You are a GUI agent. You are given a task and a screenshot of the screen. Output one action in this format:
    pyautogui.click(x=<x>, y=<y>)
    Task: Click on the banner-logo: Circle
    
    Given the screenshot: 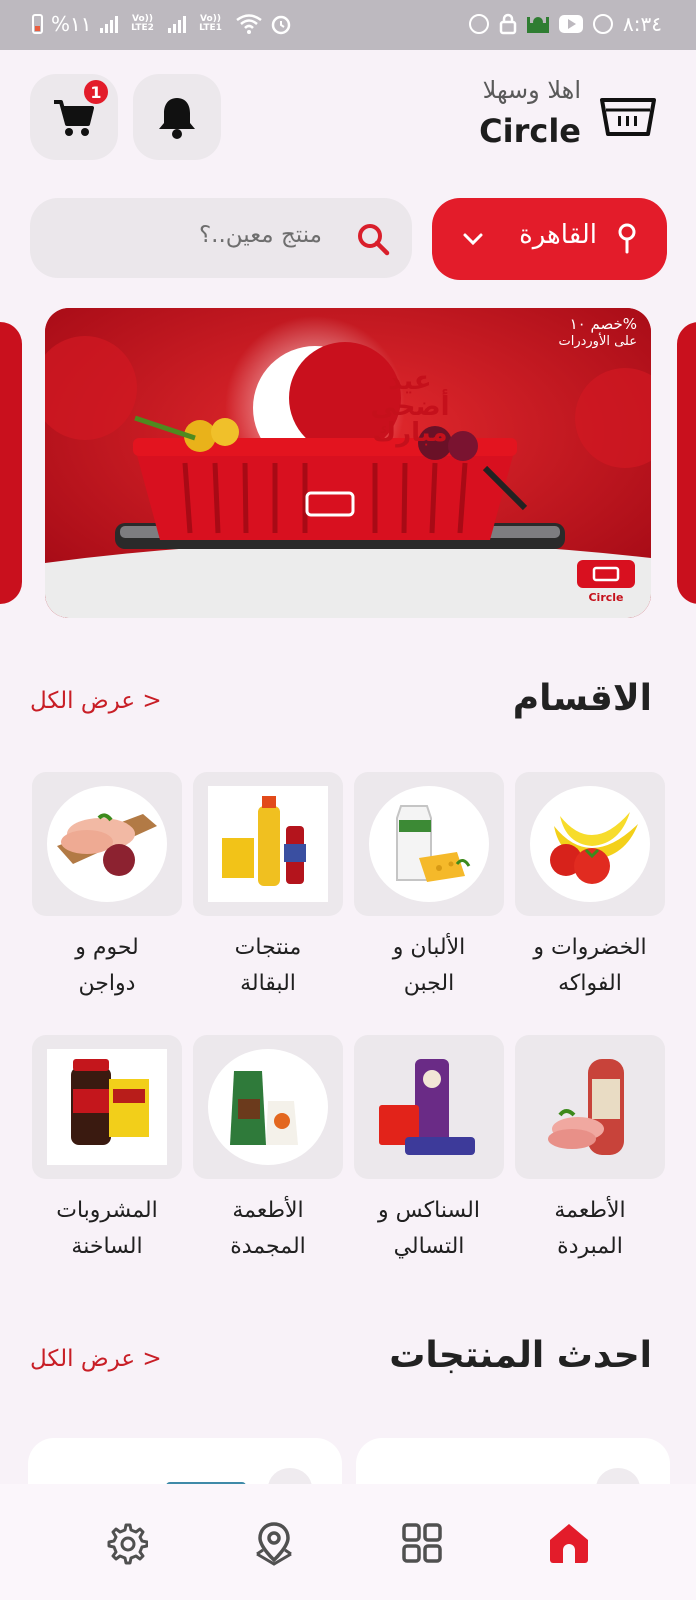 What is the action you would take?
    pyautogui.click(x=606, y=582)
    